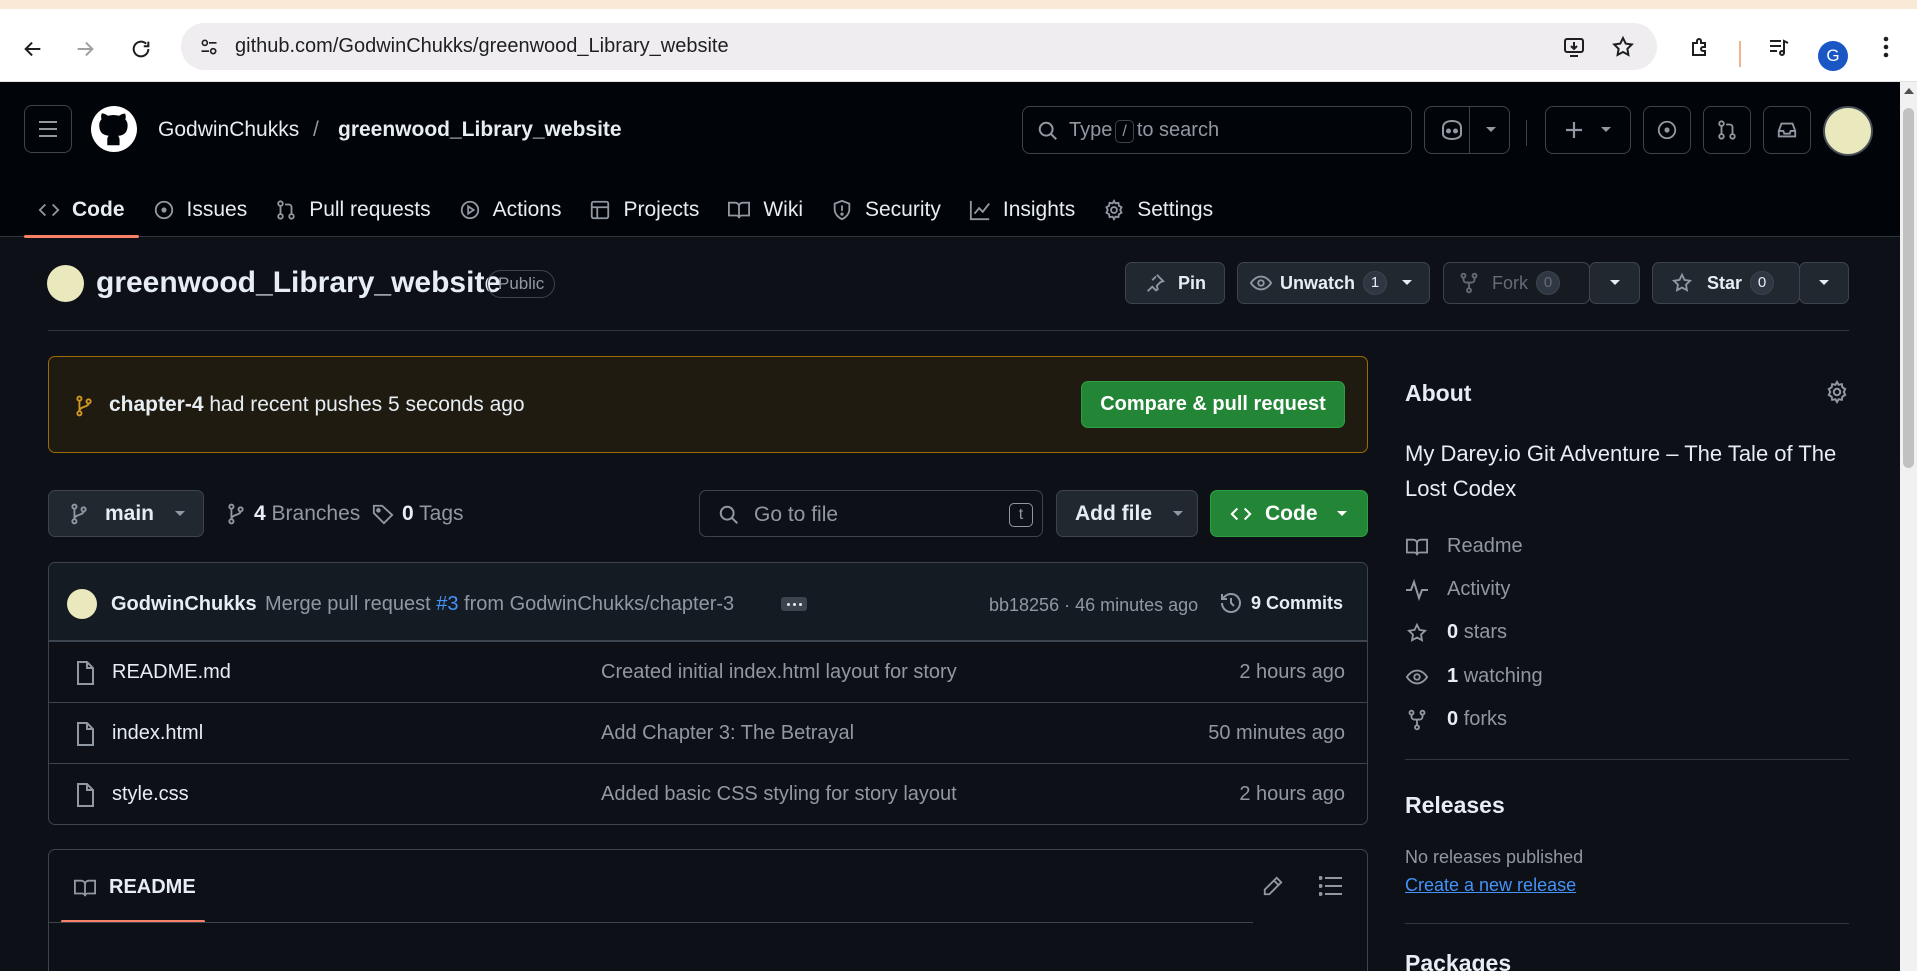  What do you see at coordinates (1191, 282) in the screenshot?
I see `pin-label: Pin` at bounding box center [1191, 282].